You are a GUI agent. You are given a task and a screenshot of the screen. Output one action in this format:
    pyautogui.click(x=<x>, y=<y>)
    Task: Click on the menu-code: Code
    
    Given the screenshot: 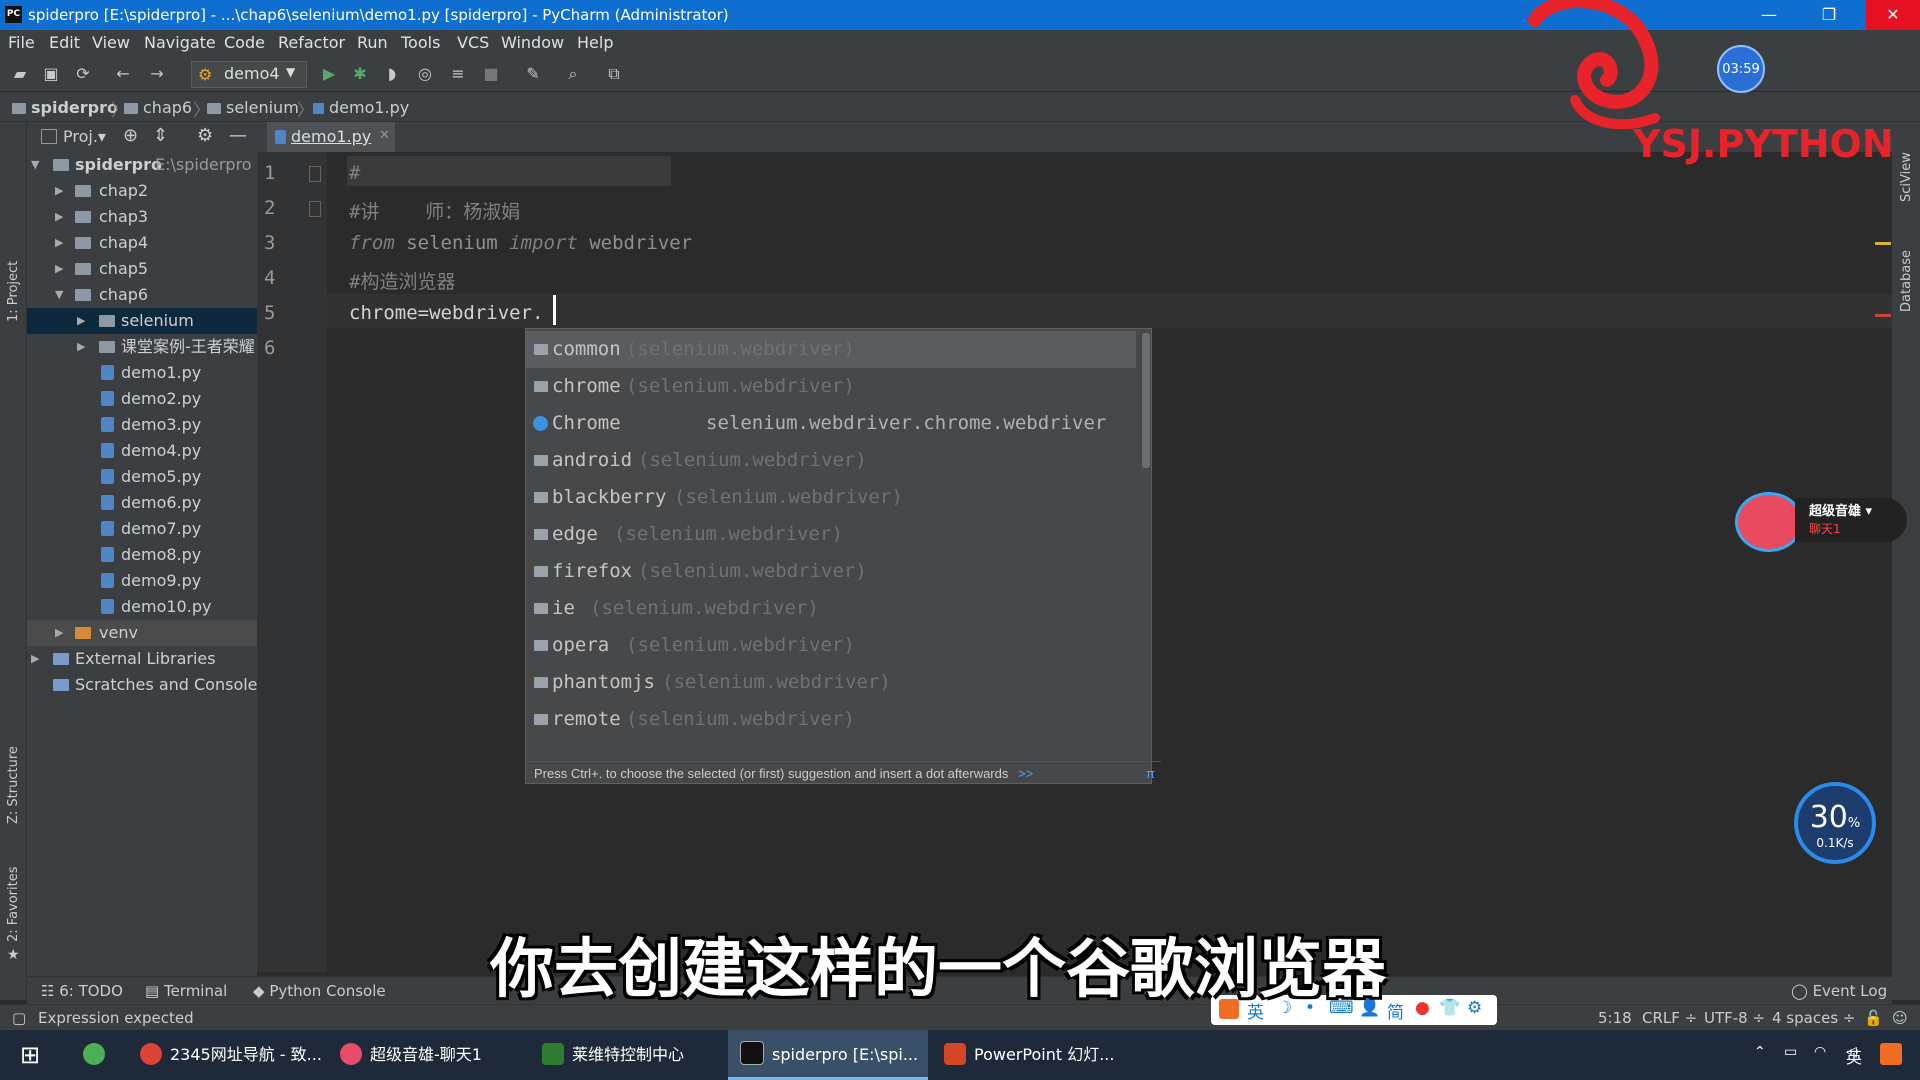 What is the action you would take?
    pyautogui.click(x=244, y=42)
    